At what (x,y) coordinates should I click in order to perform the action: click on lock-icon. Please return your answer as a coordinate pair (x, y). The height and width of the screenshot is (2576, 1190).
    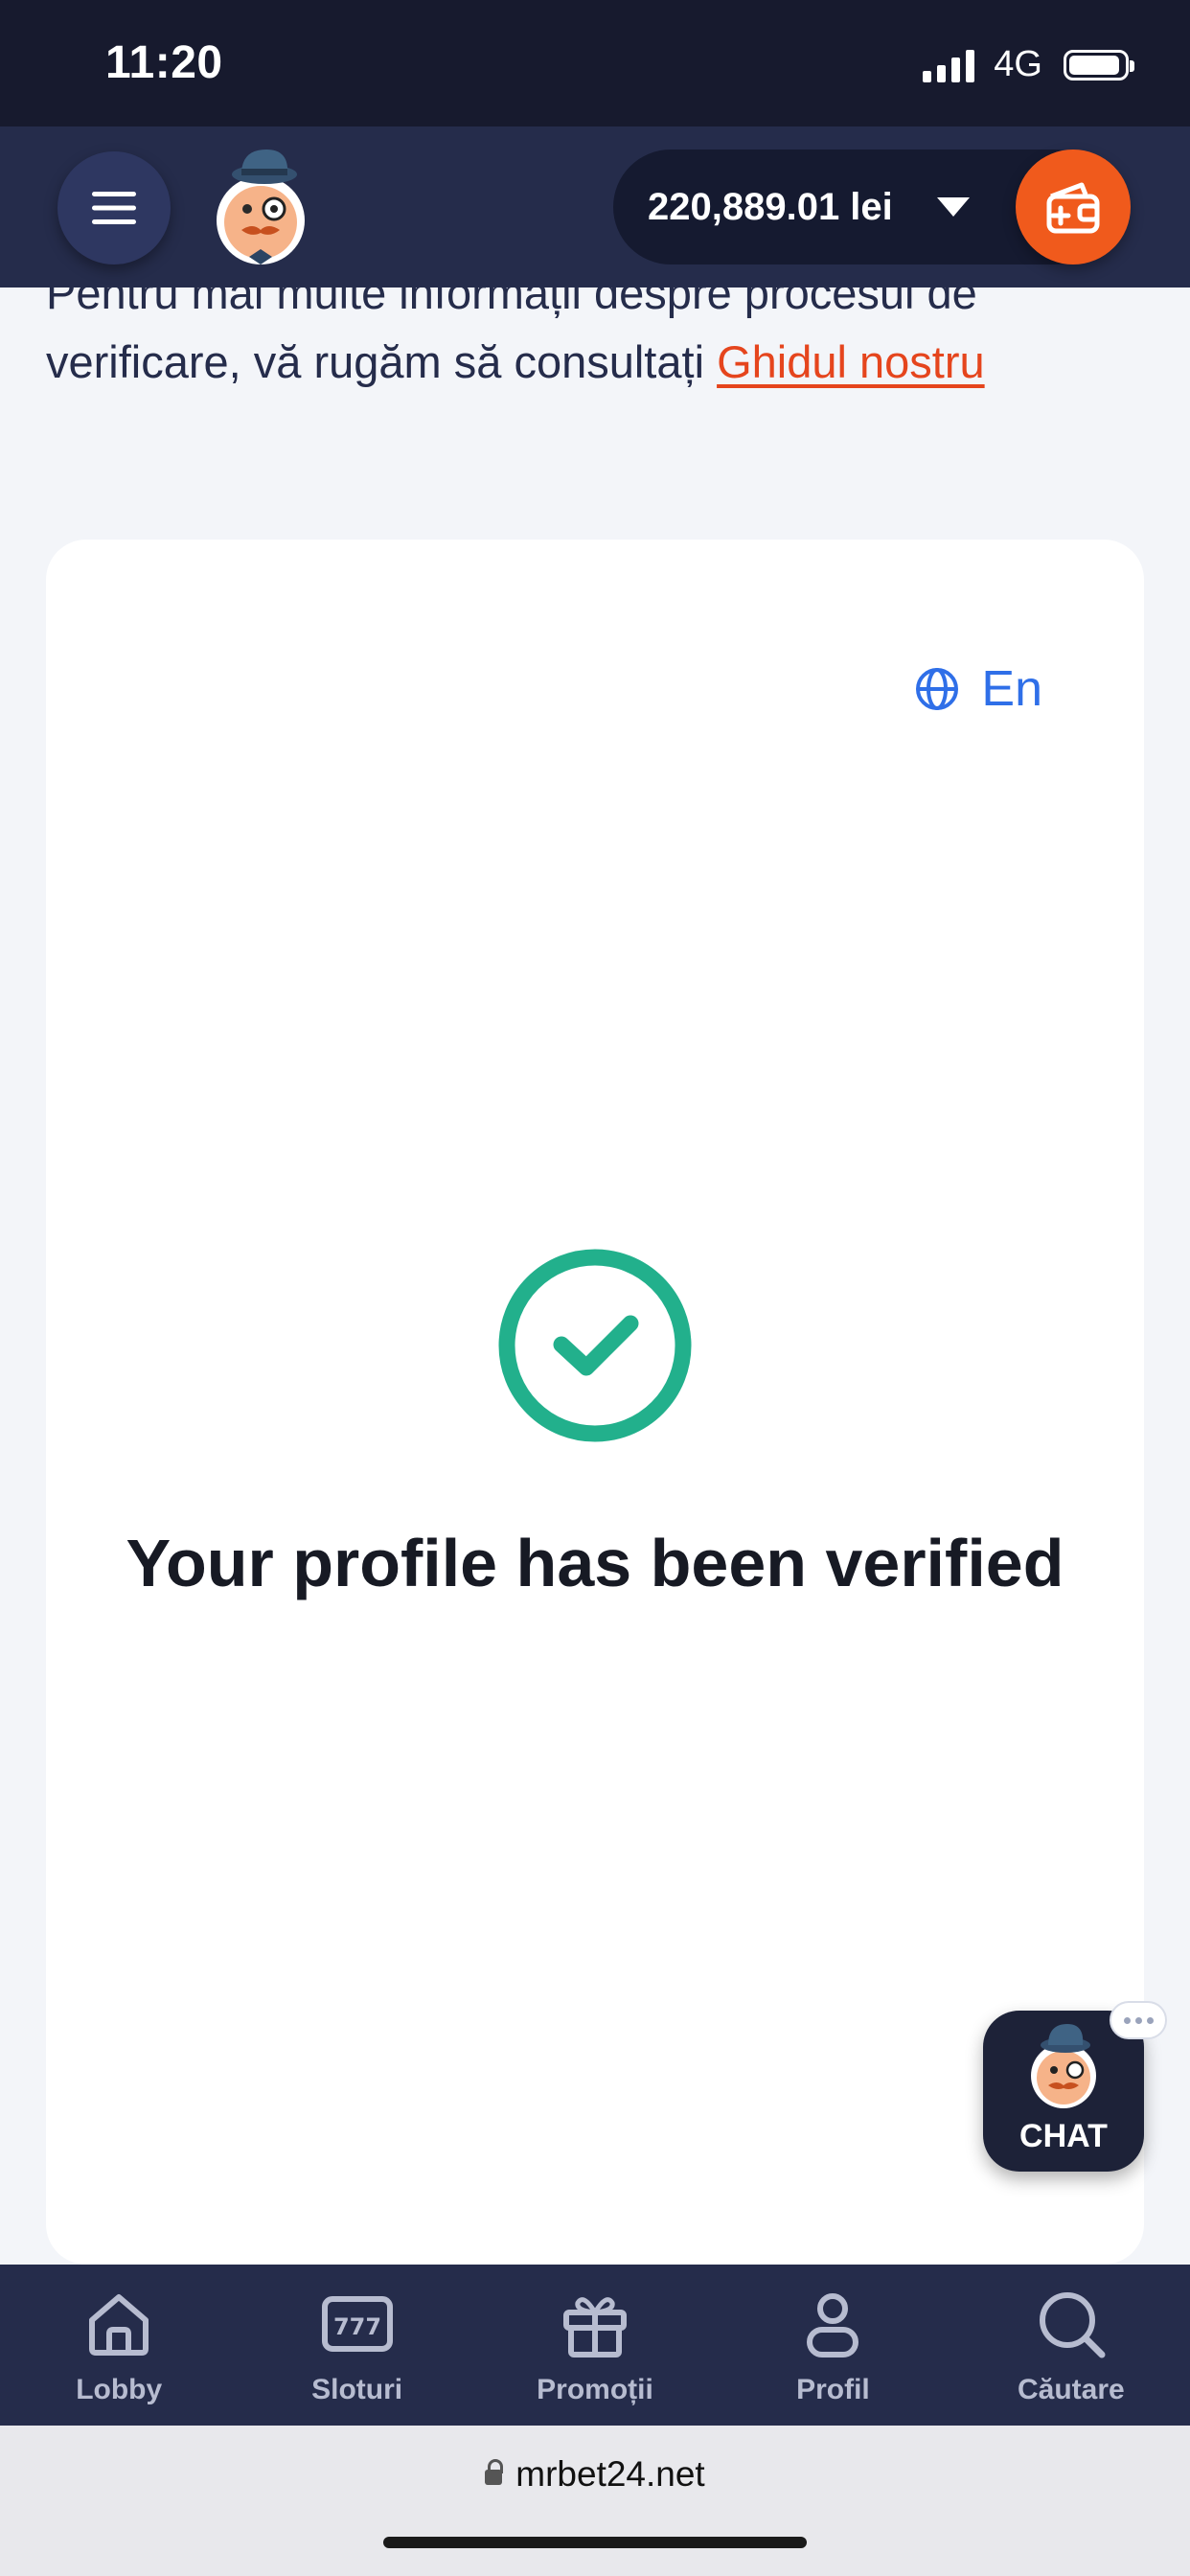
    Looking at the image, I should click on (495, 2473).